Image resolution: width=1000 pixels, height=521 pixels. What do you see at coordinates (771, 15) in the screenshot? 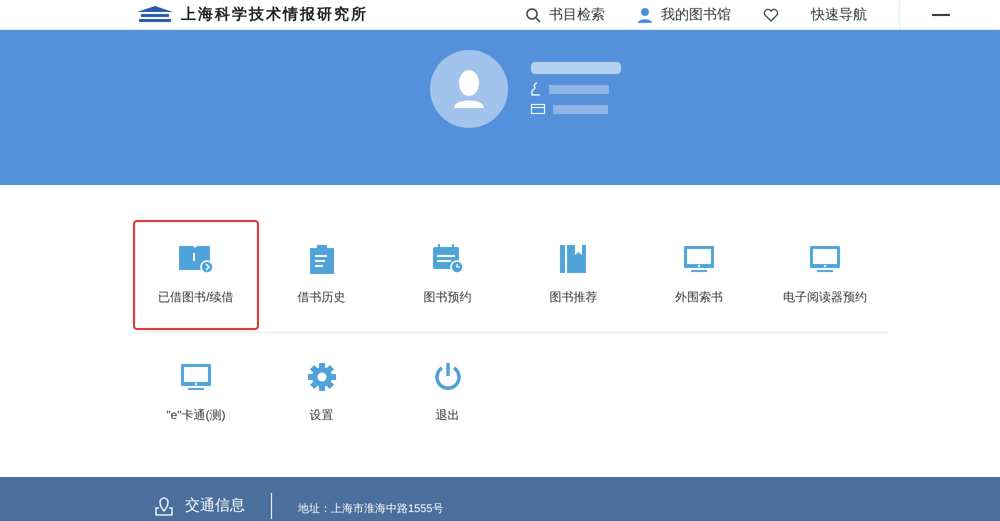
I see `heart-icon` at bounding box center [771, 15].